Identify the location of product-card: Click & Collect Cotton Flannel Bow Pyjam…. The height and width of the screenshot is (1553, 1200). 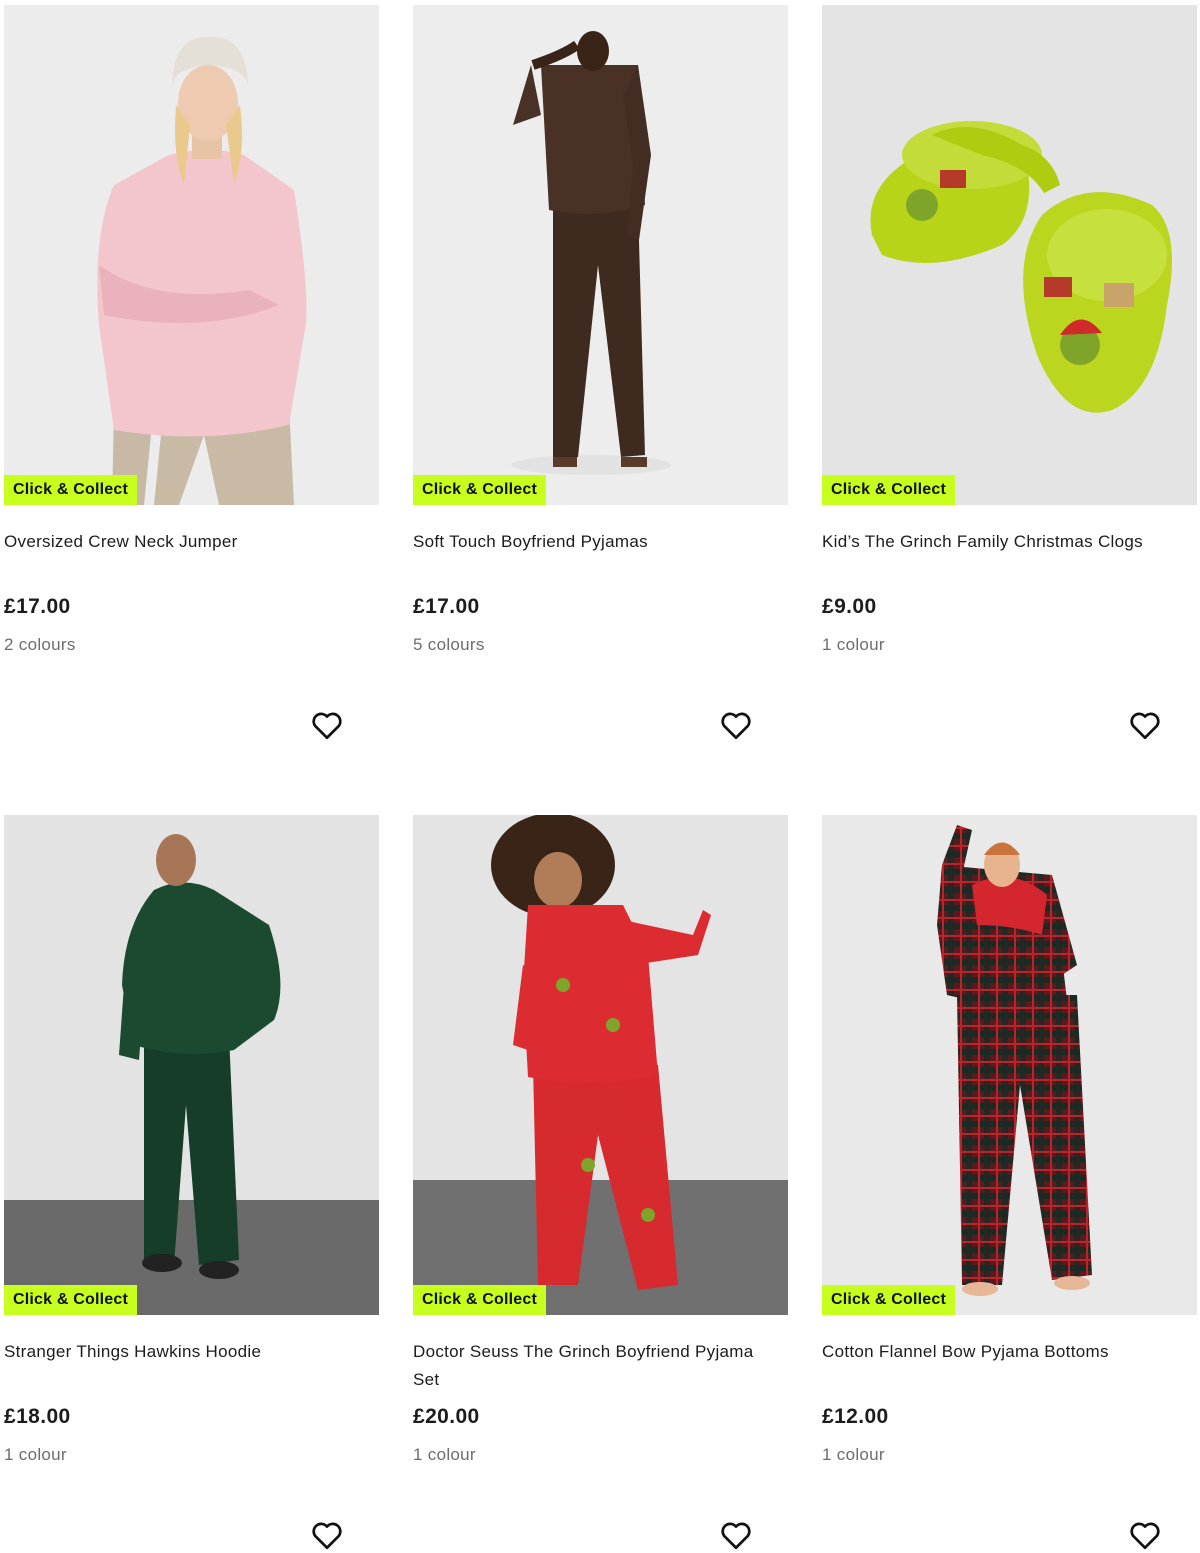
(1009, 1184).